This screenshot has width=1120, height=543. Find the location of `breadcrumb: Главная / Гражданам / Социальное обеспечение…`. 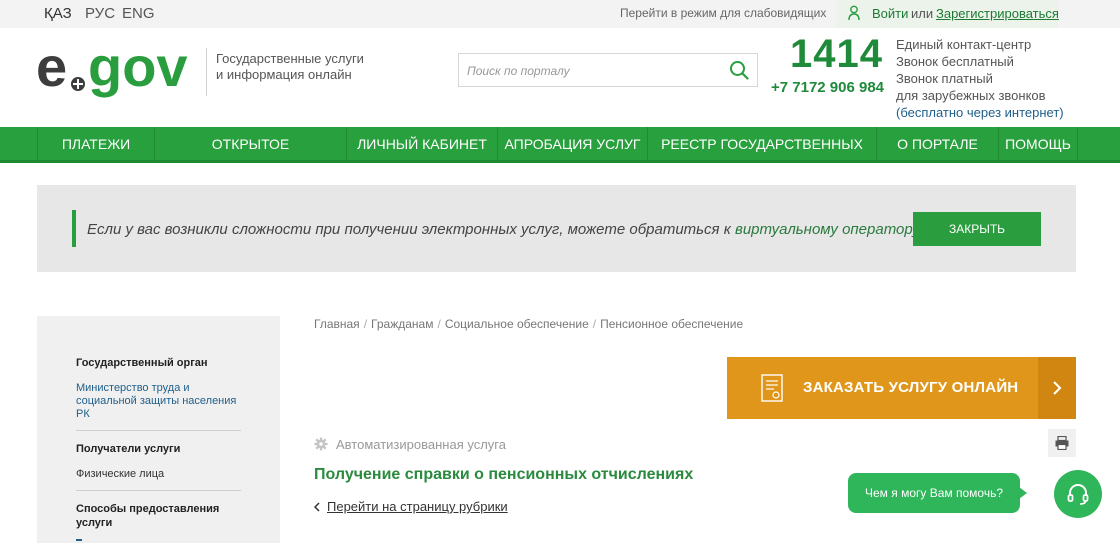

breadcrumb: Главная / Гражданам / Социальное обеспечение… is located at coordinates (528, 324).